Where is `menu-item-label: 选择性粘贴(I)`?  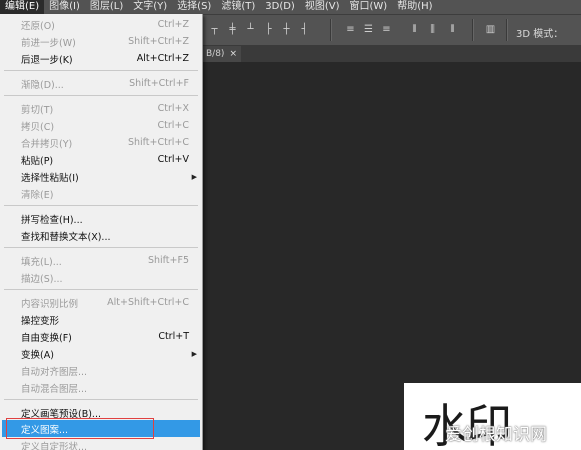 menu-item-label: 选择性粘贴(I) is located at coordinates (50, 178).